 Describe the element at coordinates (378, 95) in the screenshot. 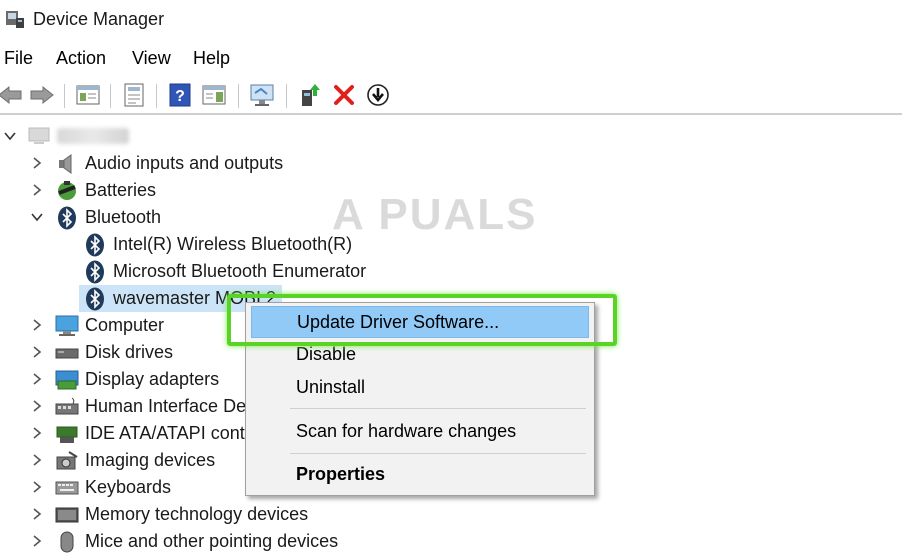

I see `download-icon` at that location.